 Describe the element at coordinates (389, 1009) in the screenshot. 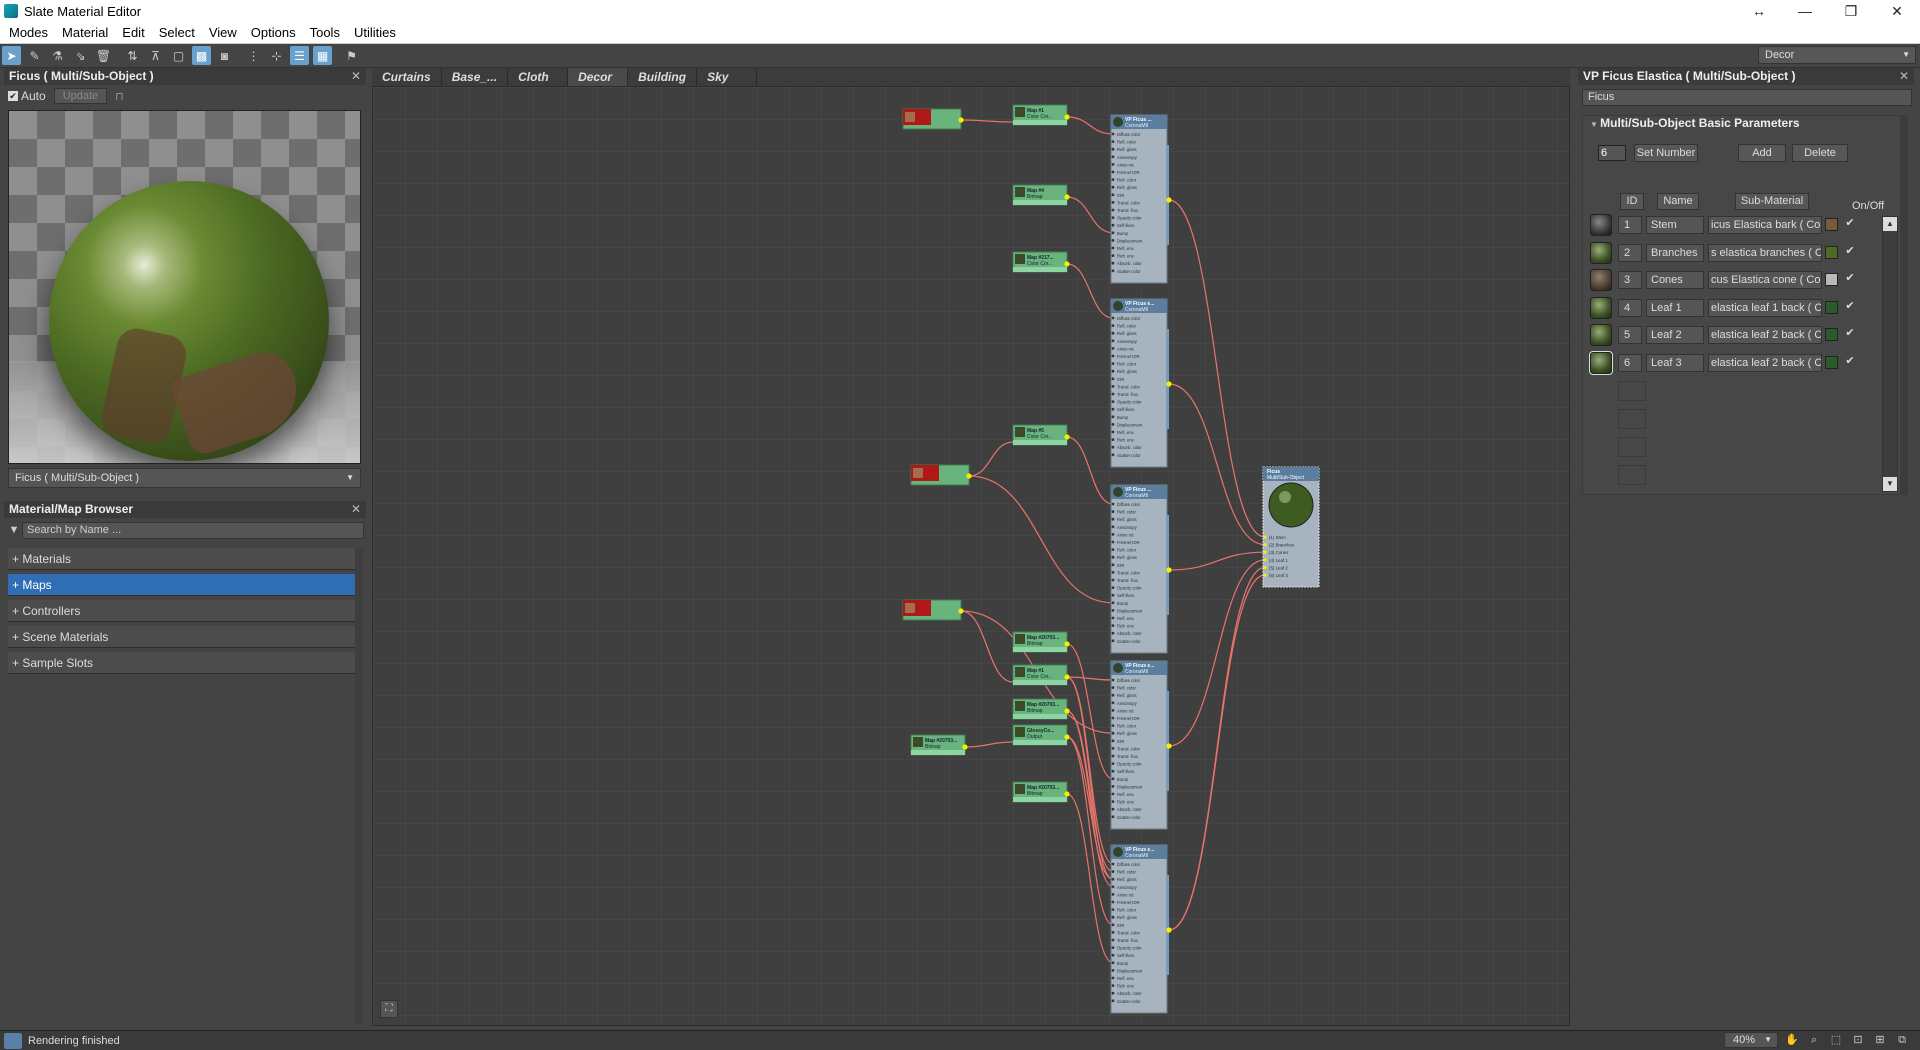

I see `navigator-icon: ⛶` at that location.